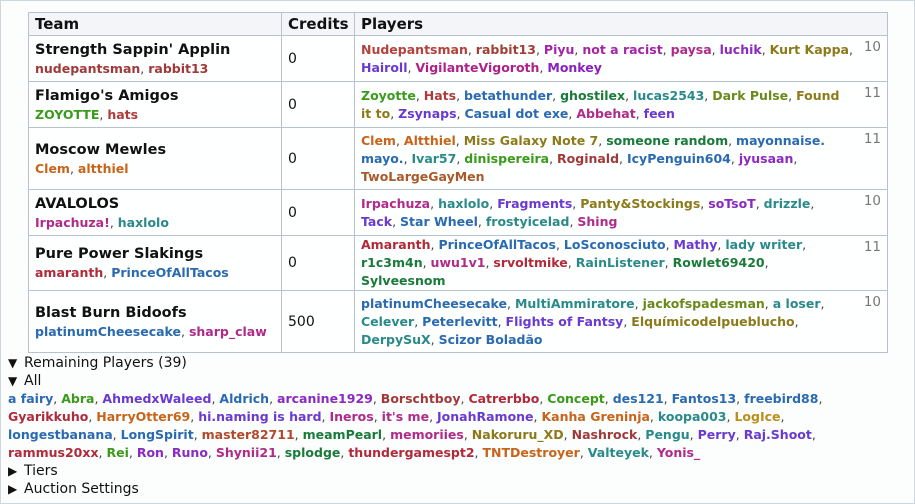  Describe the element at coordinates (405, 416) in the screenshot. I see `remaining-player-name: it's me` at that location.